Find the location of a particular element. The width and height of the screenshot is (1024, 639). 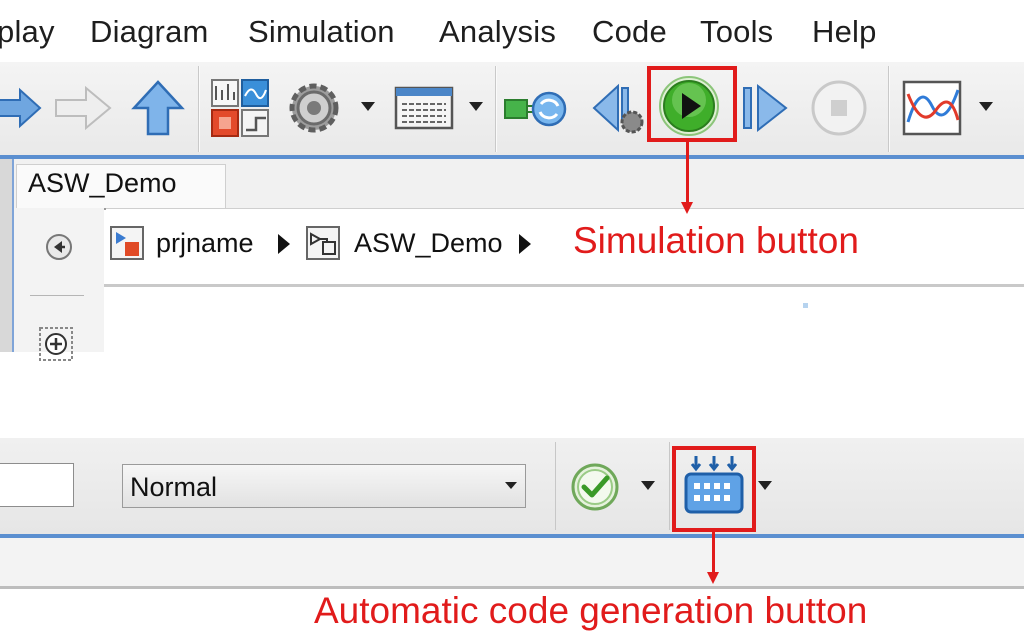

check-dropdown-icon is located at coordinates (648, 485).